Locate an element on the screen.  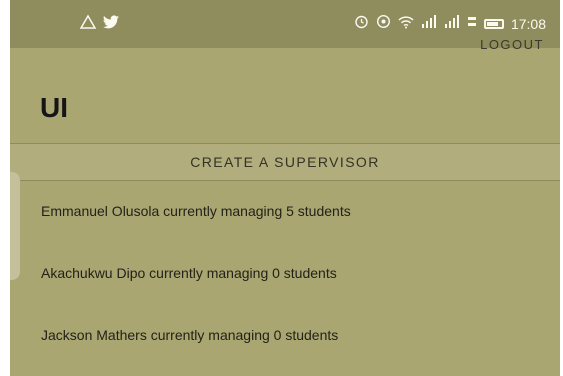
logout-button: LOGOUT is located at coordinates (512, 44).